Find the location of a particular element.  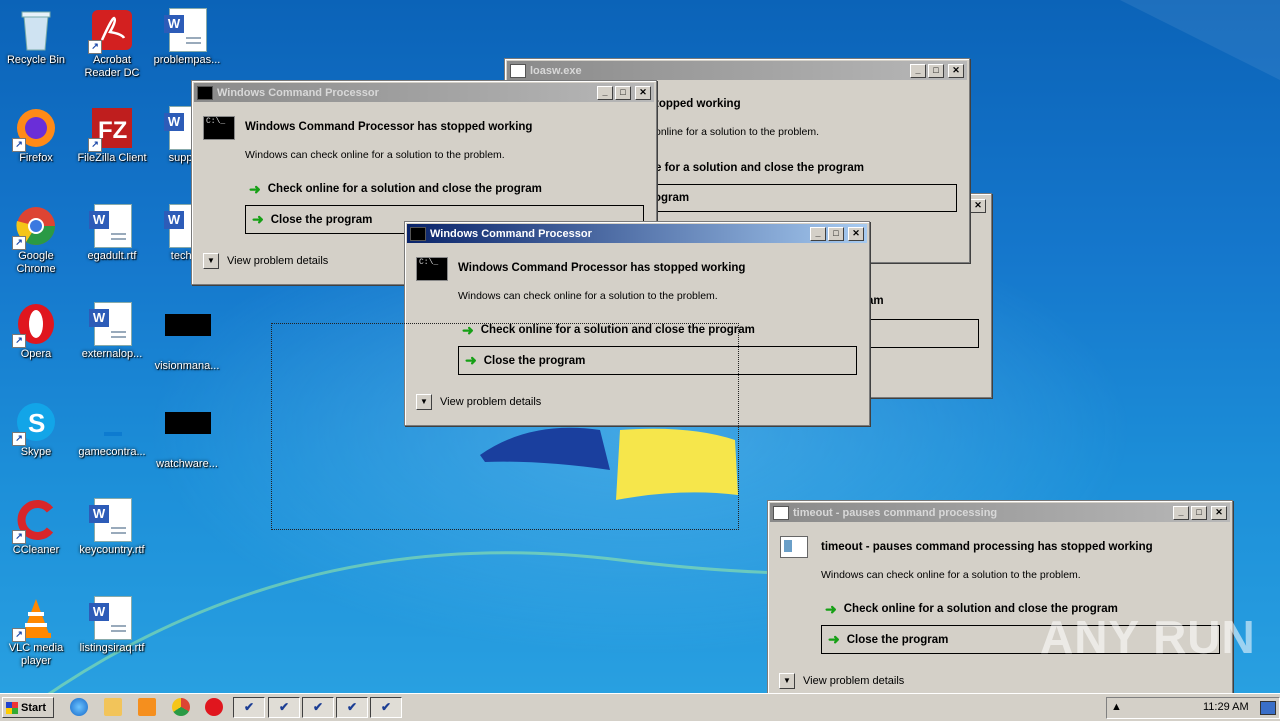

svg-text: FZ is located at coordinates (112, 130).